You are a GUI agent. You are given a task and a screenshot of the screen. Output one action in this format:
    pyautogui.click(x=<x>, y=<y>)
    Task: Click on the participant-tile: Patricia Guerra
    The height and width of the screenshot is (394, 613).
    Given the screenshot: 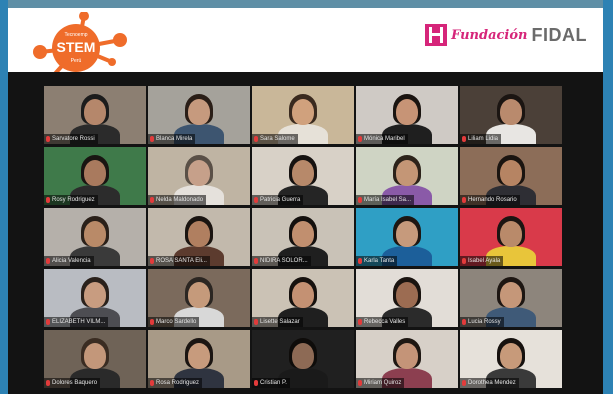 What is the action you would take?
    pyautogui.click(x=303, y=176)
    